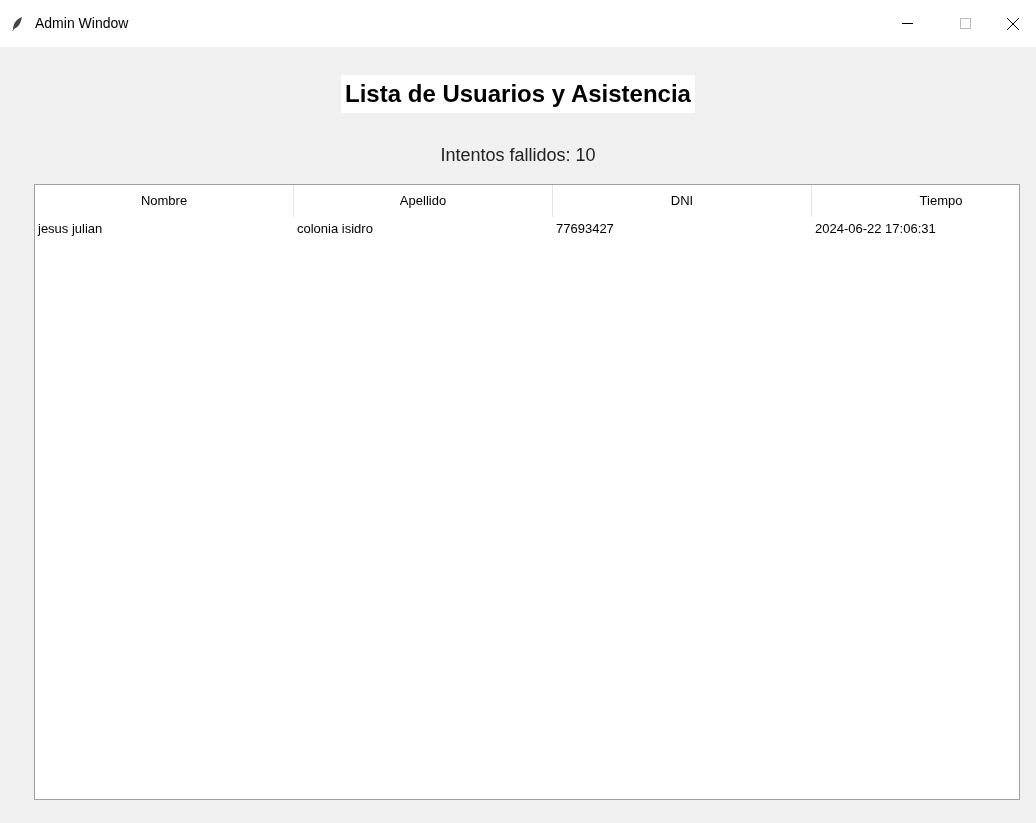  I want to click on feather-icon, so click(17, 23).